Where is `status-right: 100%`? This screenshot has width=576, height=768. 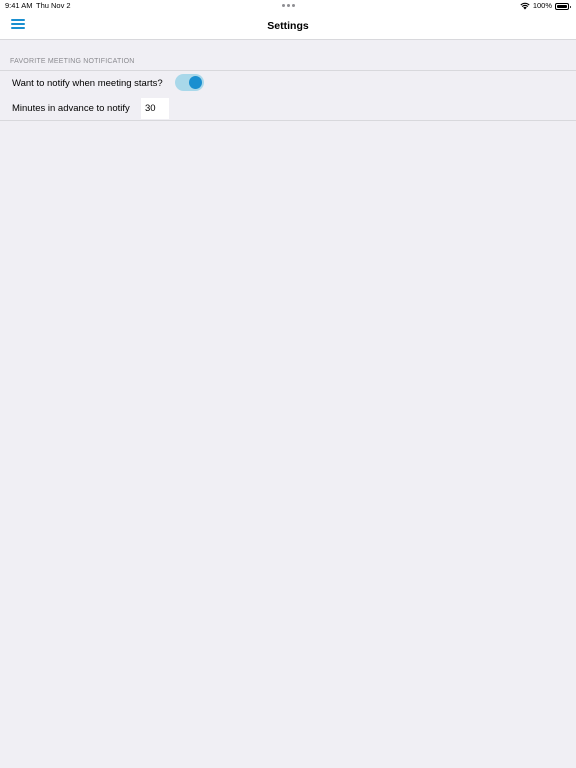 status-right: 100% is located at coordinates (545, 6).